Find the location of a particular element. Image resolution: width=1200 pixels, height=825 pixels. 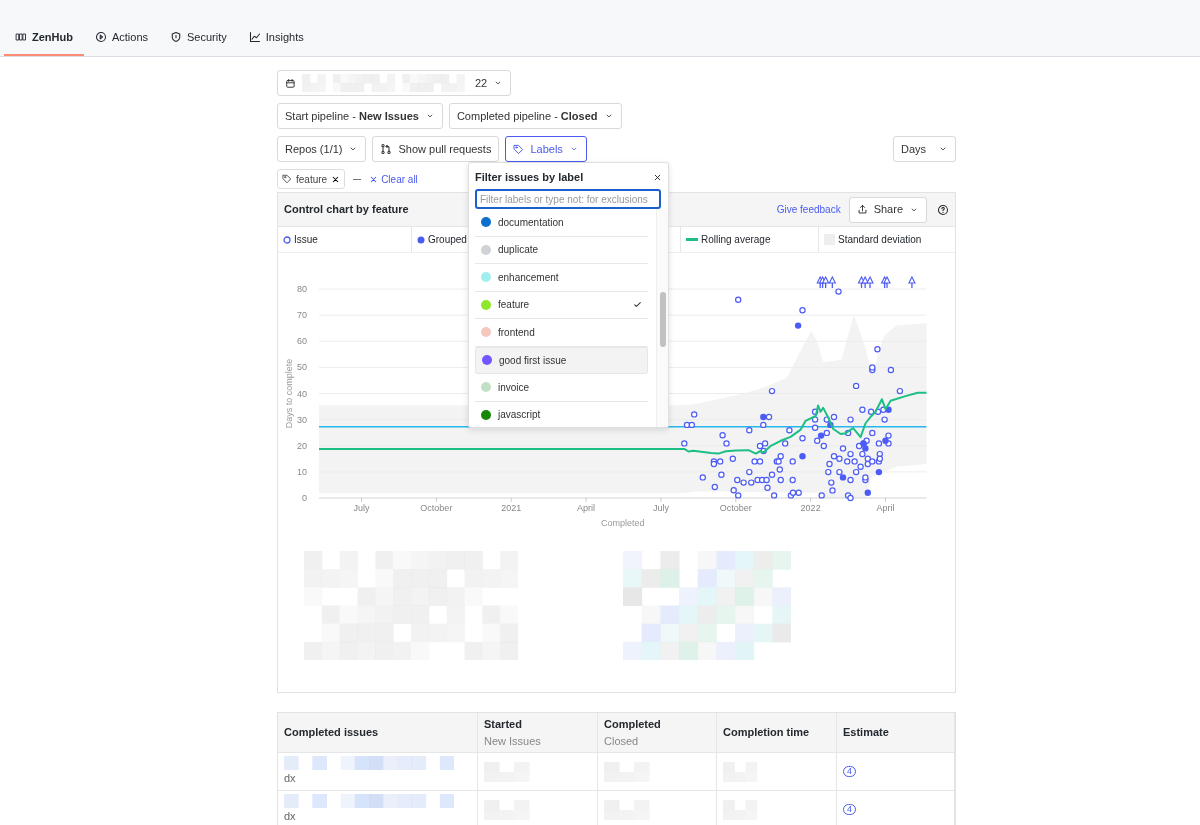

days-dropdown: Days is located at coordinates (924, 149).